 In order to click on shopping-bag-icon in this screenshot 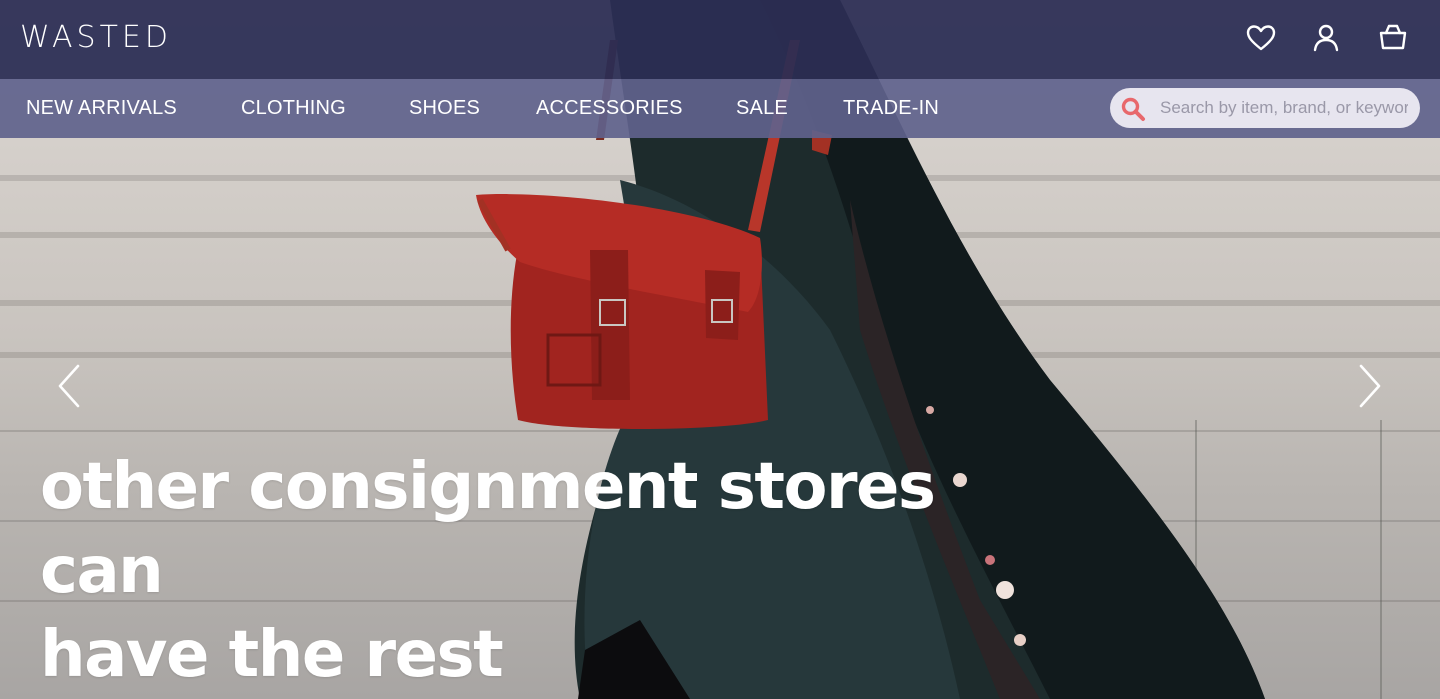, I will do `click(1393, 38)`.